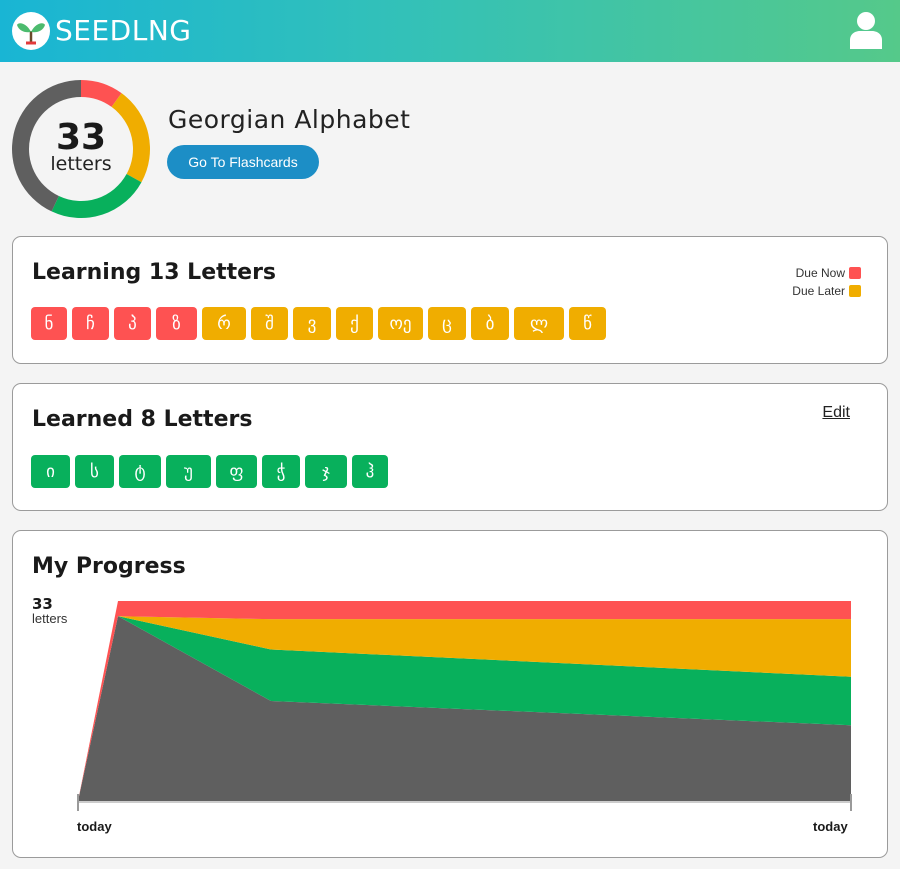 This screenshot has height=869, width=900. I want to click on deck-letter-unit: letters, so click(81, 164).